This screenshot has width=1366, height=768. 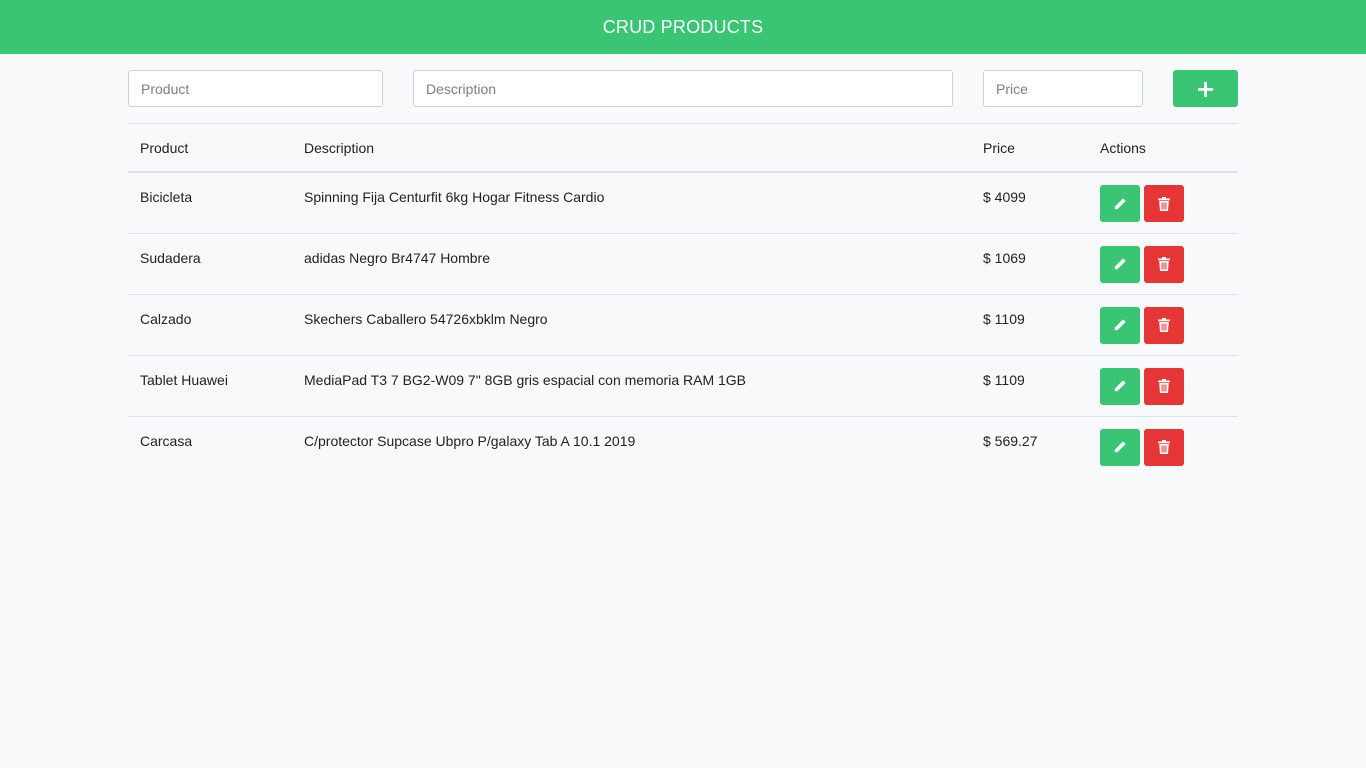 I want to click on plus-icon: +, so click(x=1205, y=88).